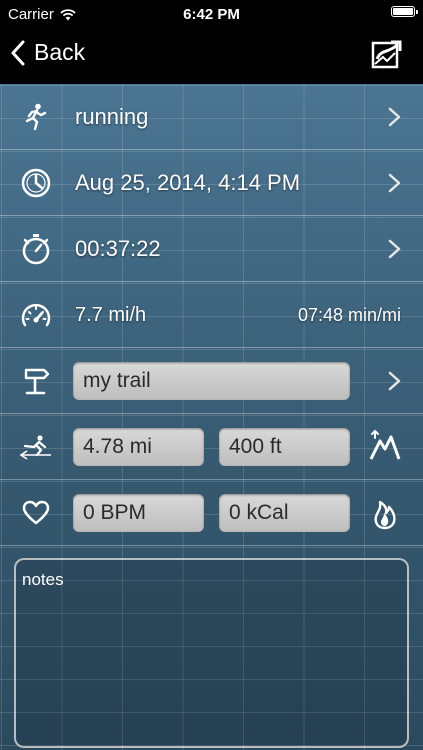 This screenshot has height=750, width=423. What do you see at coordinates (385, 515) in the screenshot?
I see `flame-icon` at bounding box center [385, 515].